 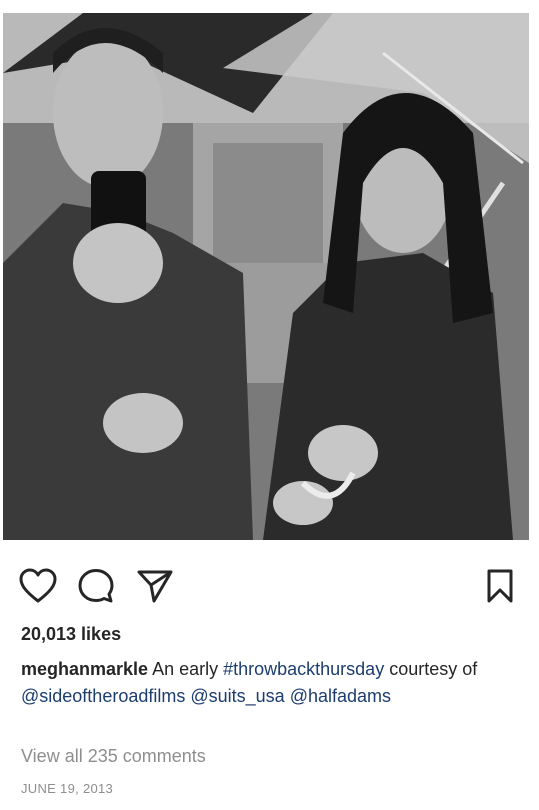 I want to click on save-button, so click(x=500, y=586).